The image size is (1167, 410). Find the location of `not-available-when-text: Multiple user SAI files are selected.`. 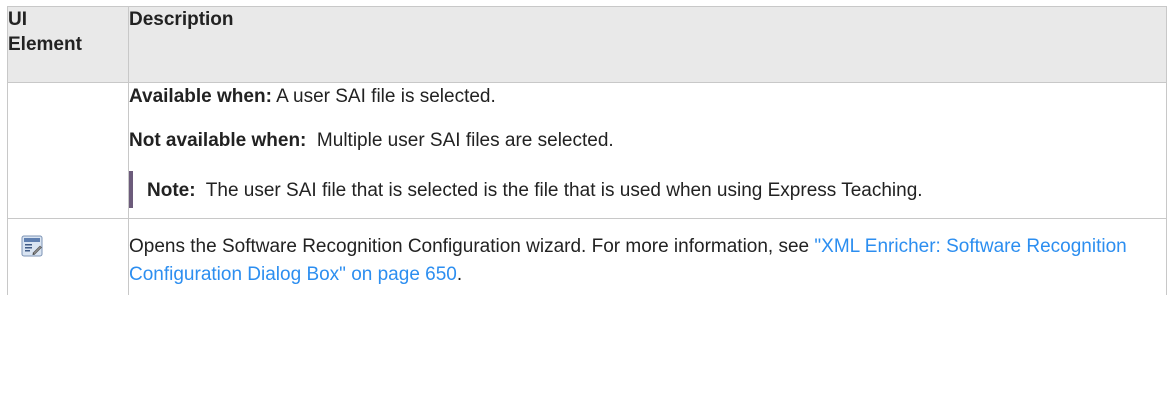

not-available-when-text: Multiple user SAI files are selected. is located at coordinates (460, 140).